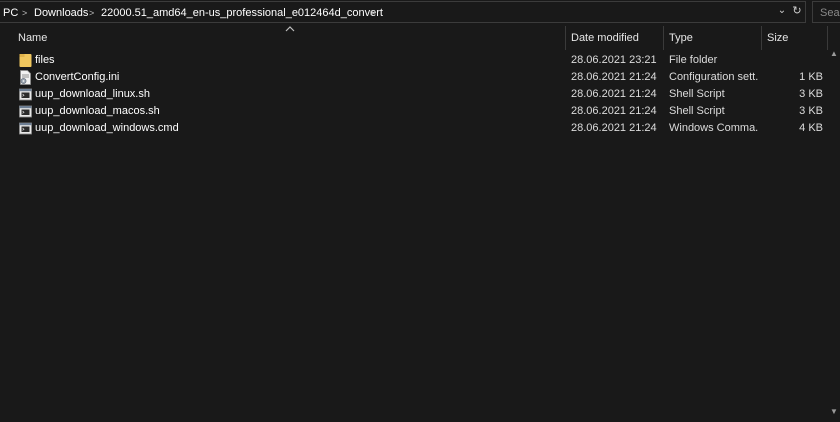 The width and height of the screenshot is (840, 422). I want to click on column-header-name: Name, so click(32, 38).